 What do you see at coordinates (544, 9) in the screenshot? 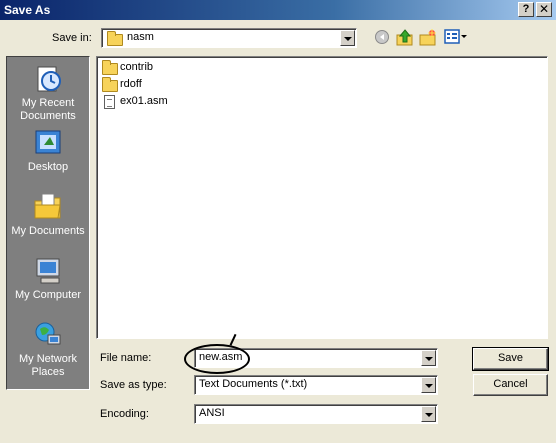
I see `close-button: ✕` at bounding box center [544, 9].